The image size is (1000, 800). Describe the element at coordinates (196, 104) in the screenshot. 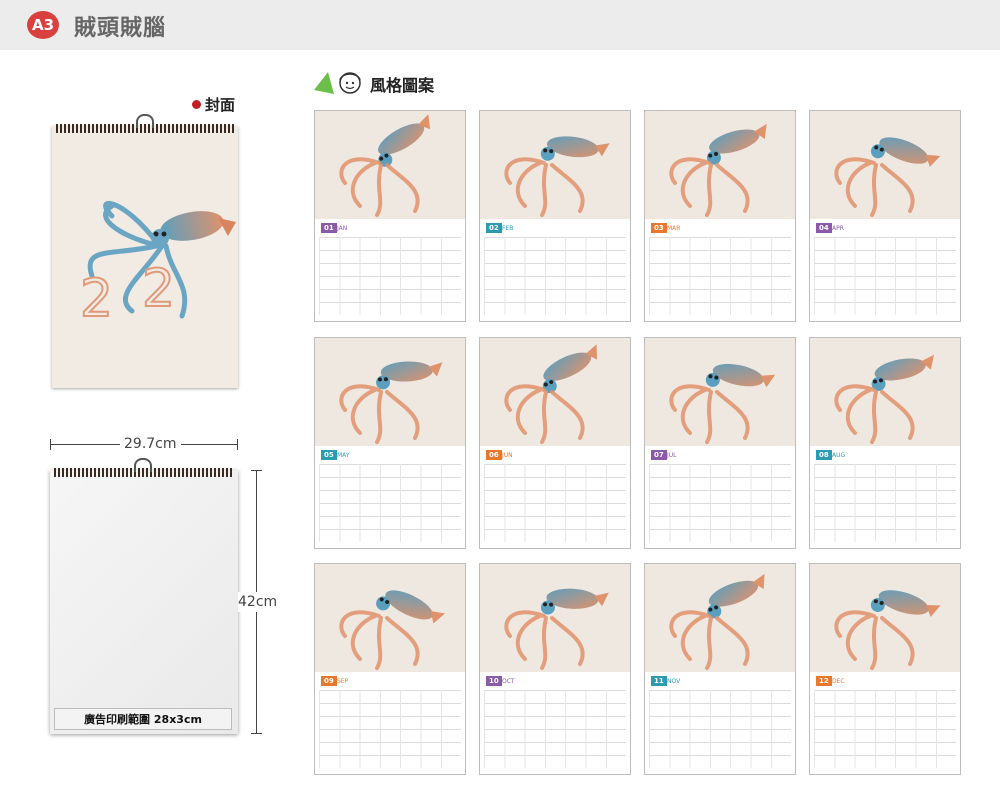

I see `red-dot-icon` at that location.